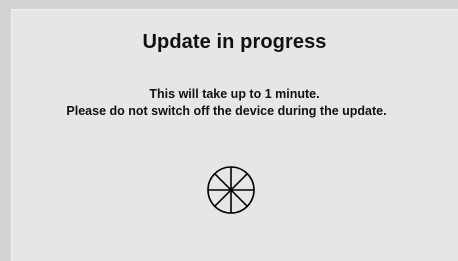  Describe the element at coordinates (231, 190) in the screenshot. I see `loading-wheel-icon` at that location.